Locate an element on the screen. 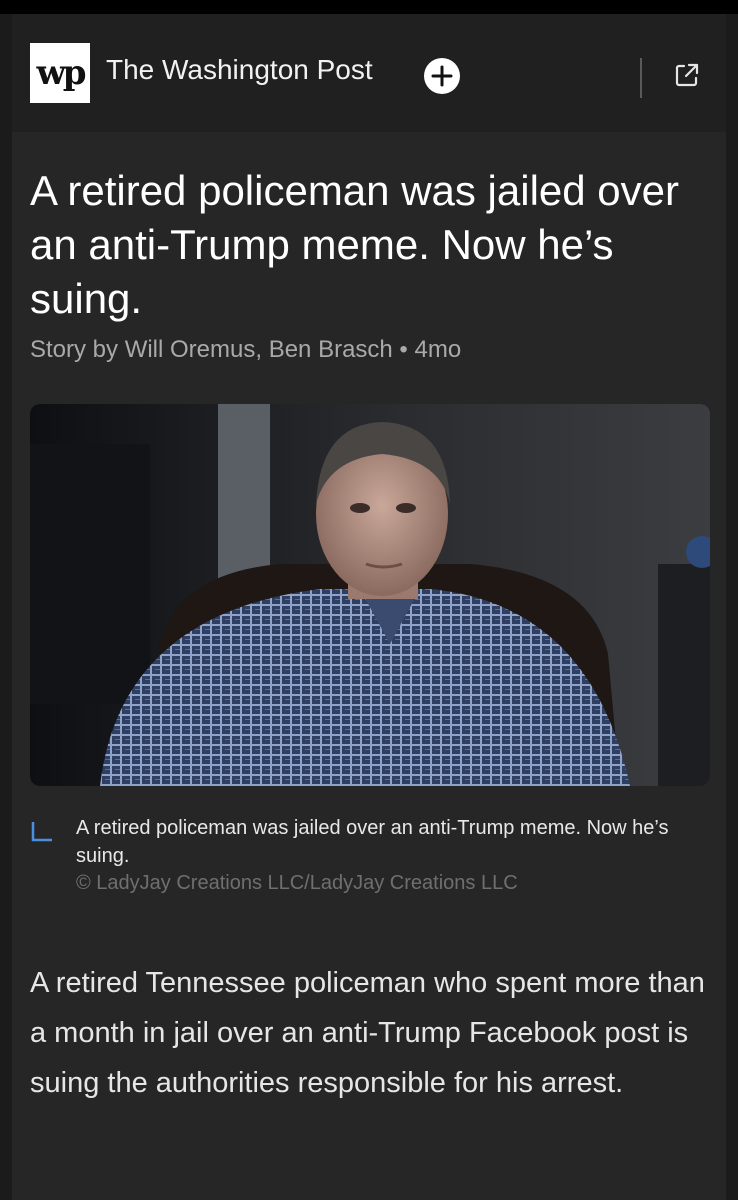  external-link-icon is located at coordinates (687, 75).